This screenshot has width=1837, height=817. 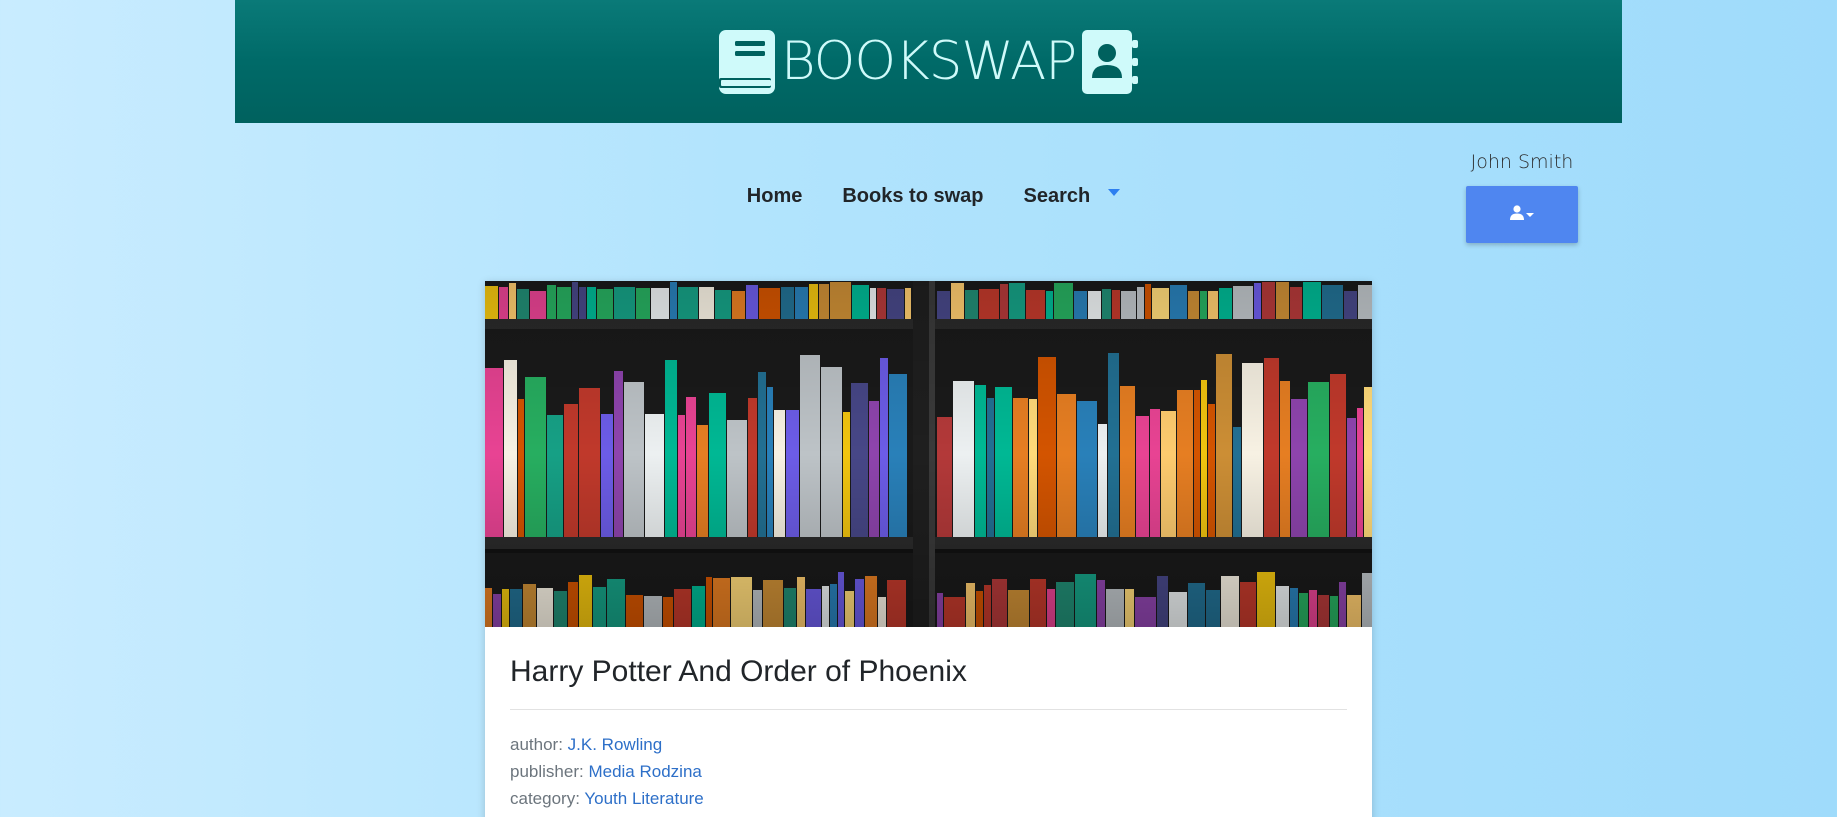 What do you see at coordinates (928, 744) in the screenshot?
I see `author-row: author: J.K. Rowling` at bounding box center [928, 744].